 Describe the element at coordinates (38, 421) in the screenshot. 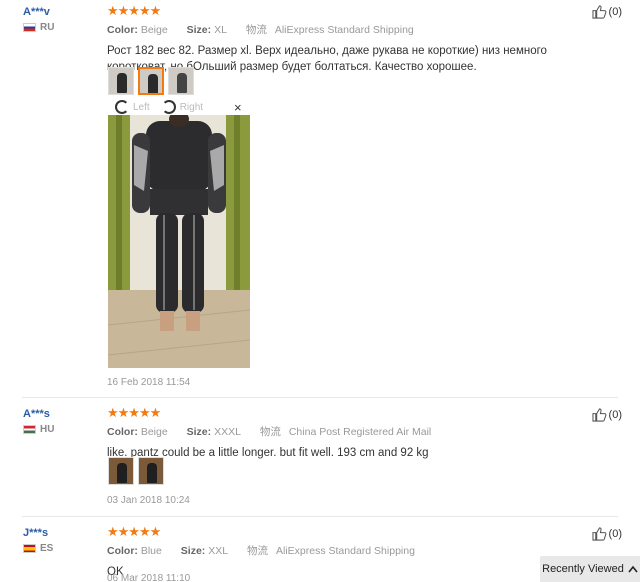

I see `review-2-user: A***s HU` at that location.